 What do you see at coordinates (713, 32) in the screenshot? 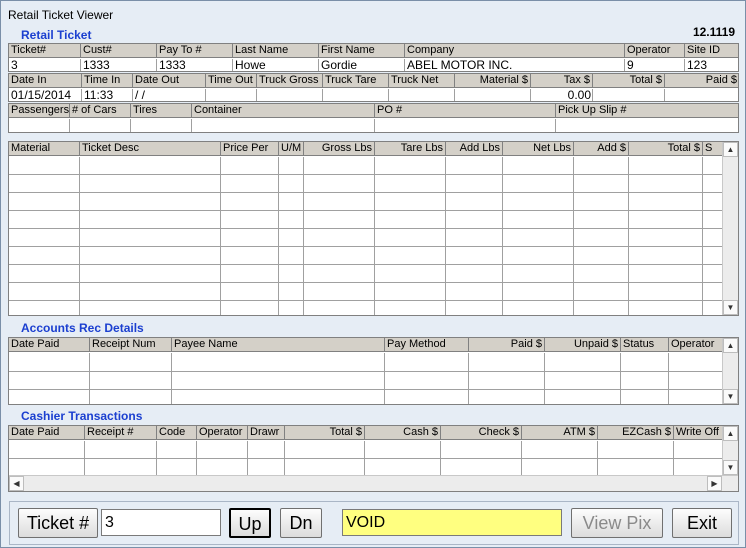
I see `version-label: 12.1119` at bounding box center [713, 32].